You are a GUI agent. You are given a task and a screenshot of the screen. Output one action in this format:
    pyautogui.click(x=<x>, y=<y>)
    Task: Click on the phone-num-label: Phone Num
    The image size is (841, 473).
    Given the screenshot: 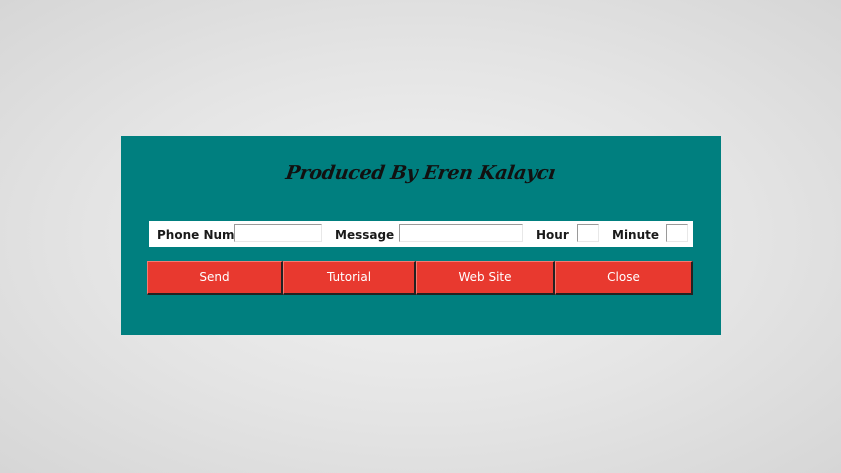 What is the action you would take?
    pyautogui.click(x=196, y=235)
    